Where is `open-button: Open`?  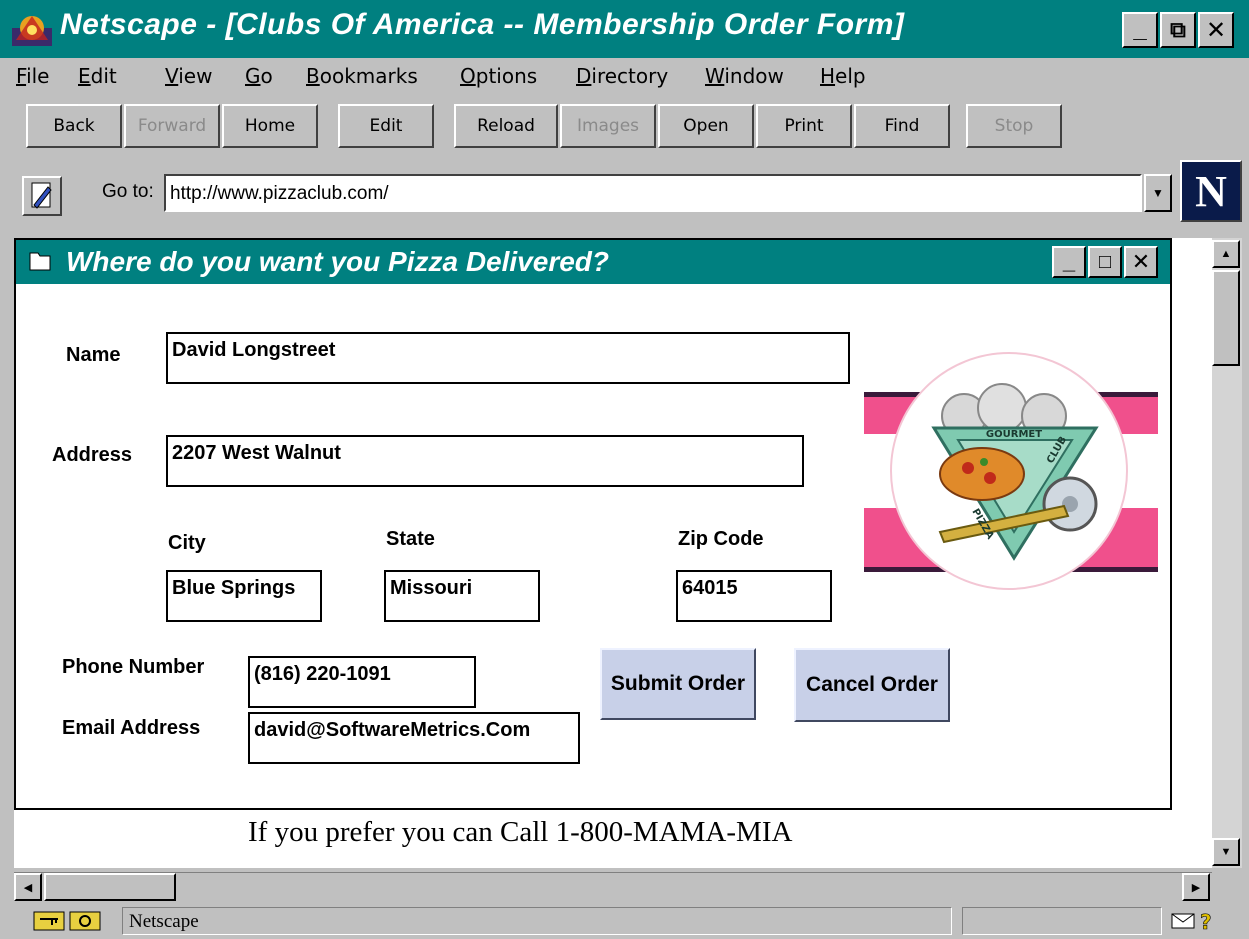
open-button: Open is located at coordinates (706, 126).